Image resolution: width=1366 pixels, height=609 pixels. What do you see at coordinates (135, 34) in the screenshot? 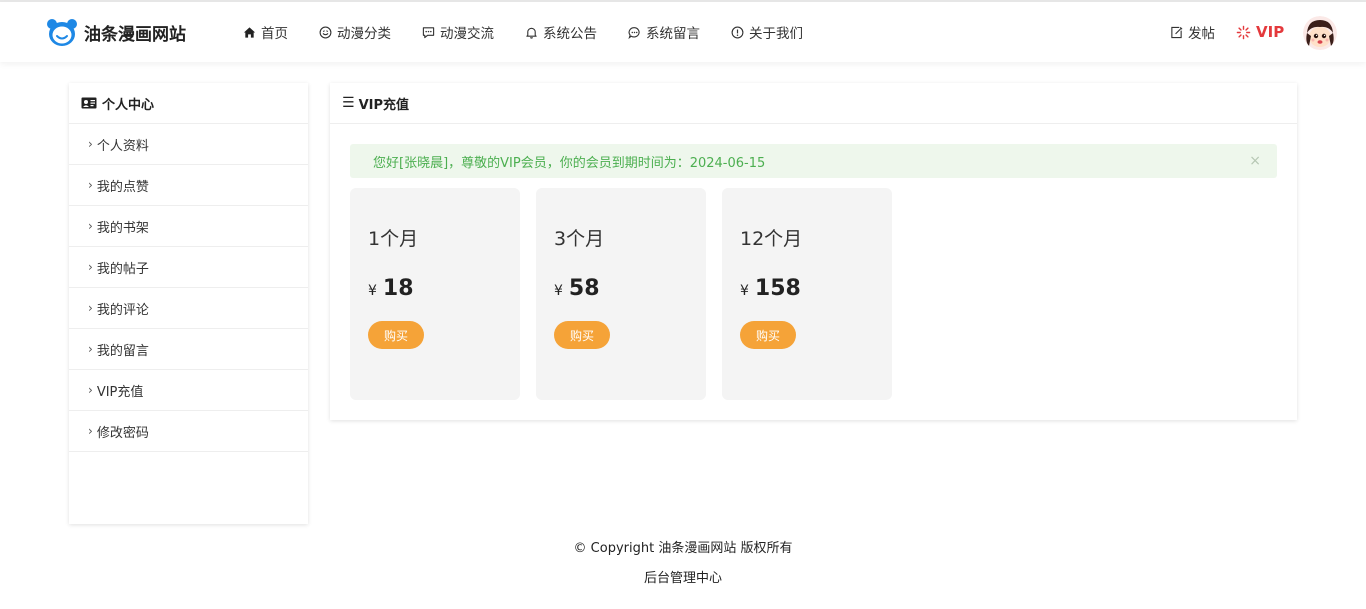
I see `site-name: 油条漫画网站` at bounding box center [135, 34].